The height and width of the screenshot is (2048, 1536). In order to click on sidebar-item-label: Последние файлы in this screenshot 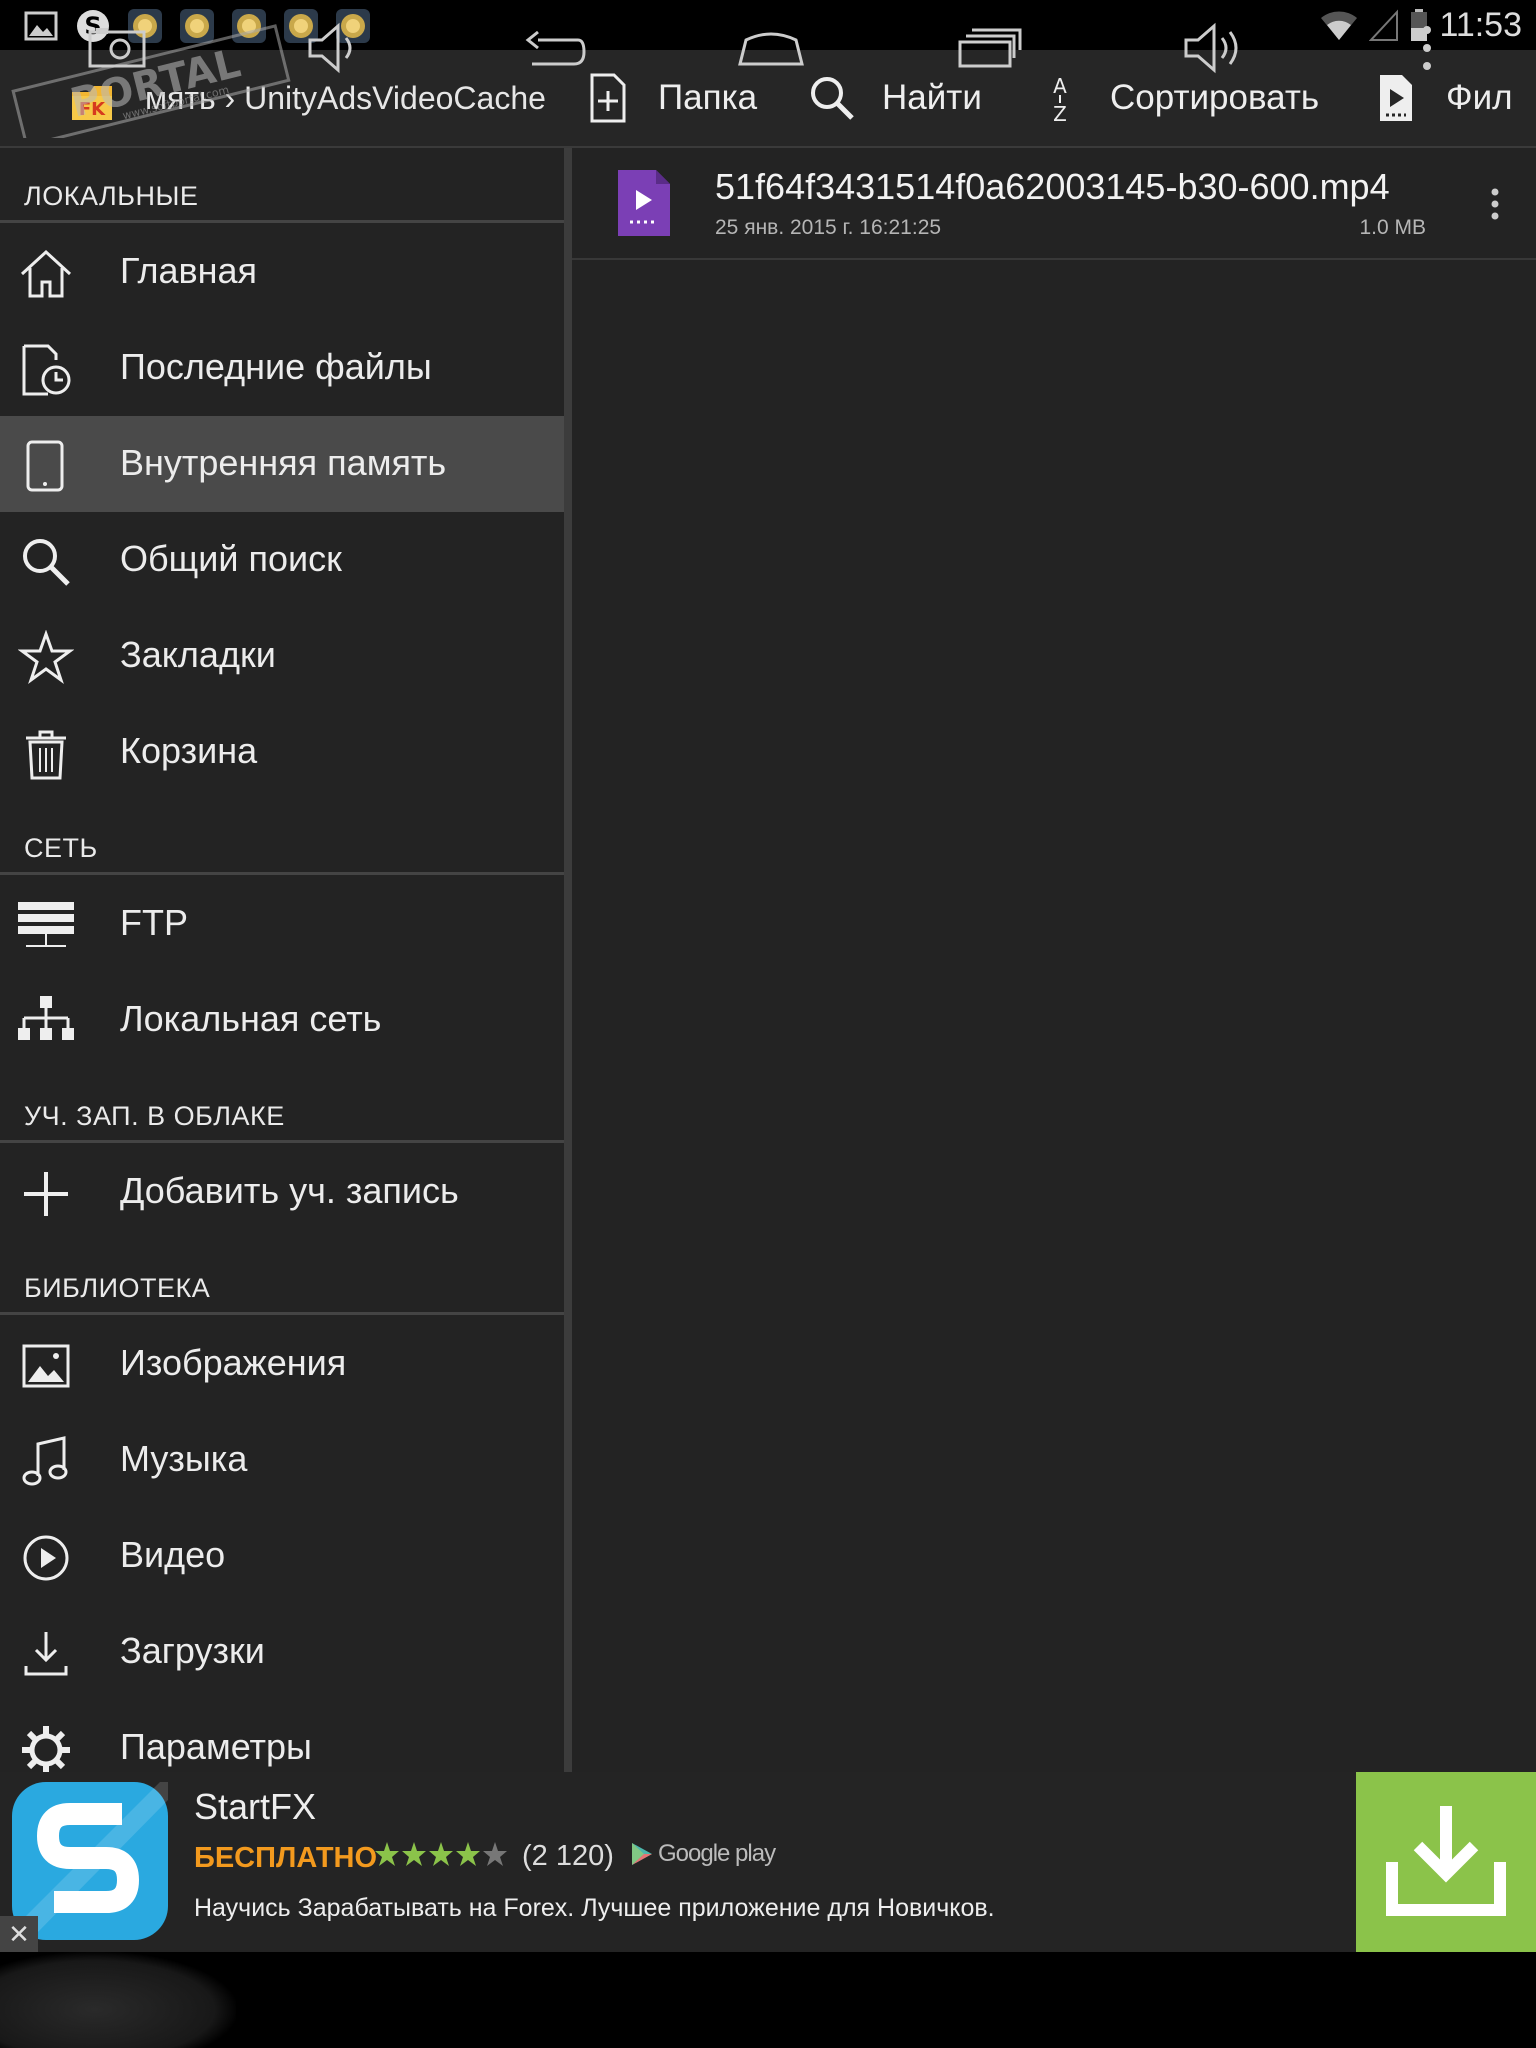, I will do `click(276, 366)`.